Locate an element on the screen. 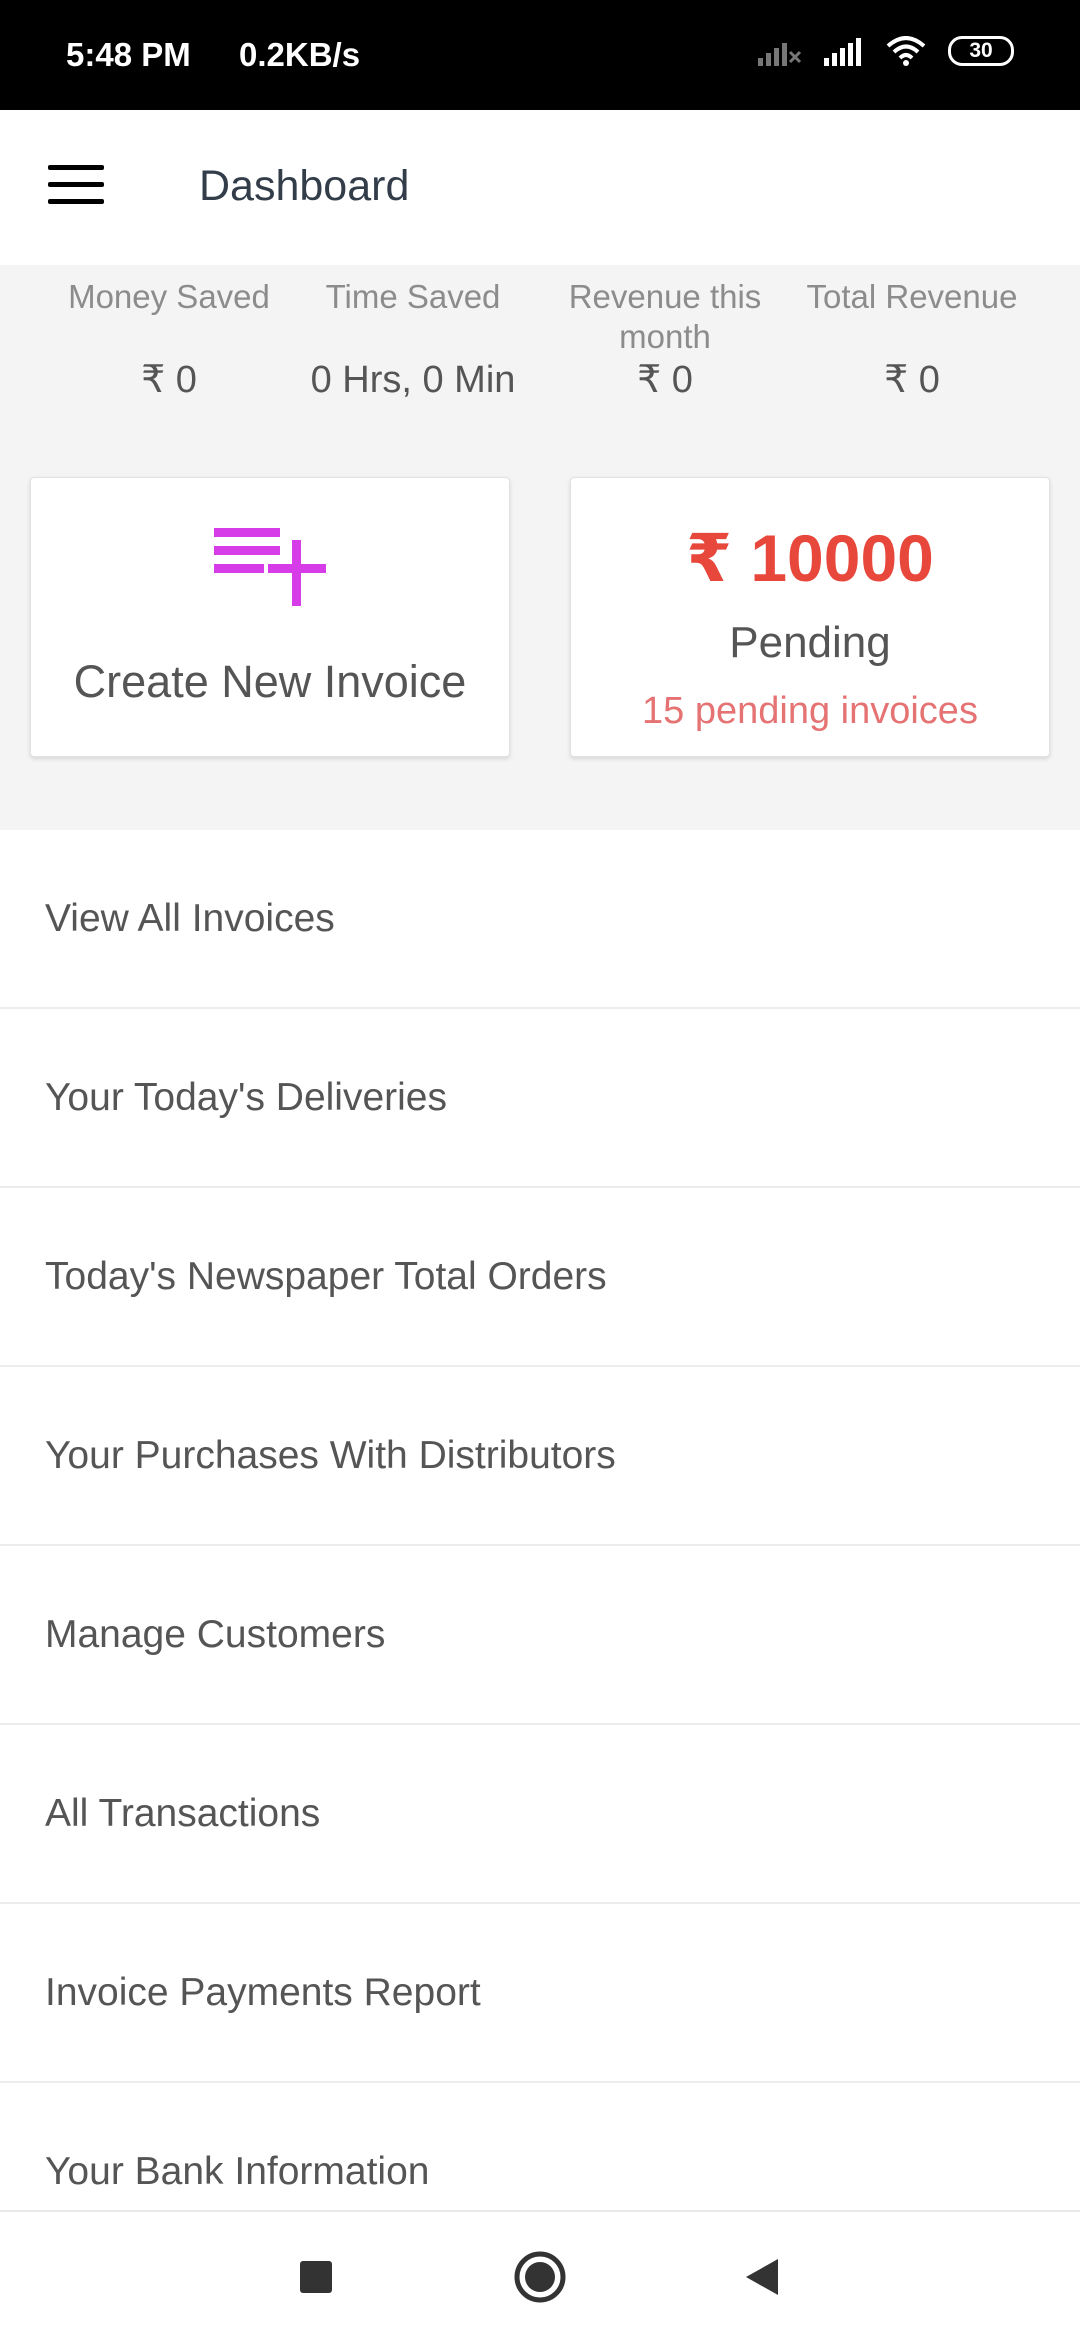 The image size is (1080, 2340). menu-item-all-transactions: All Transactions is located at coordinates (540, 1814).